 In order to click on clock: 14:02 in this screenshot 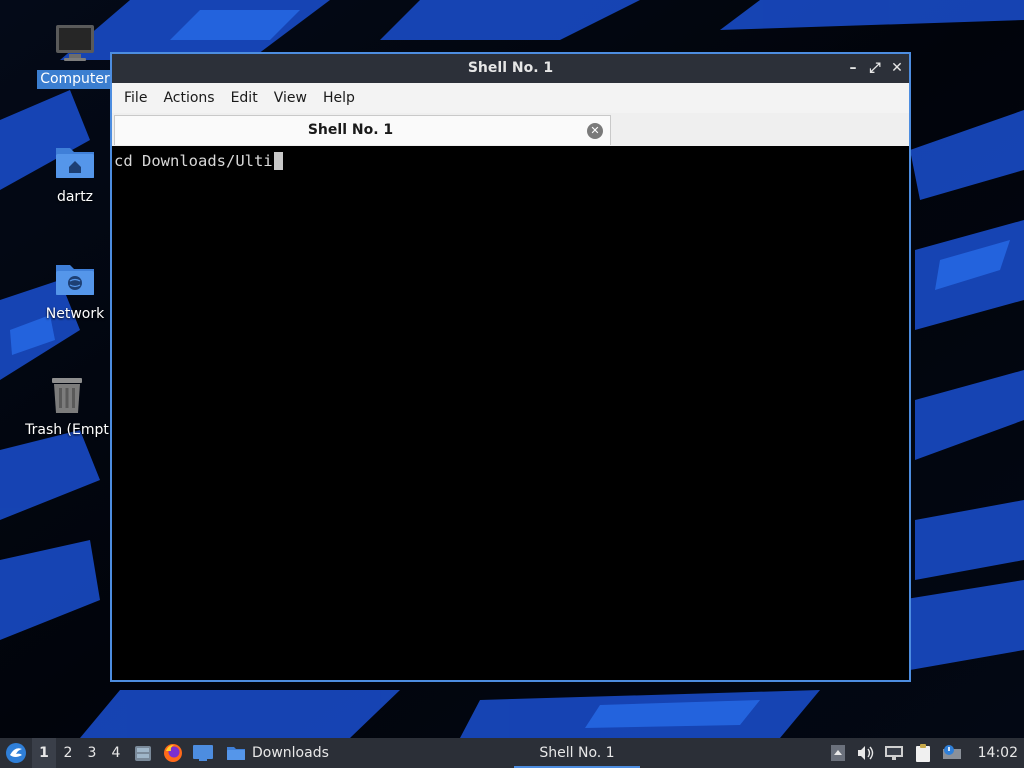, I will do `click(995, 753)`.